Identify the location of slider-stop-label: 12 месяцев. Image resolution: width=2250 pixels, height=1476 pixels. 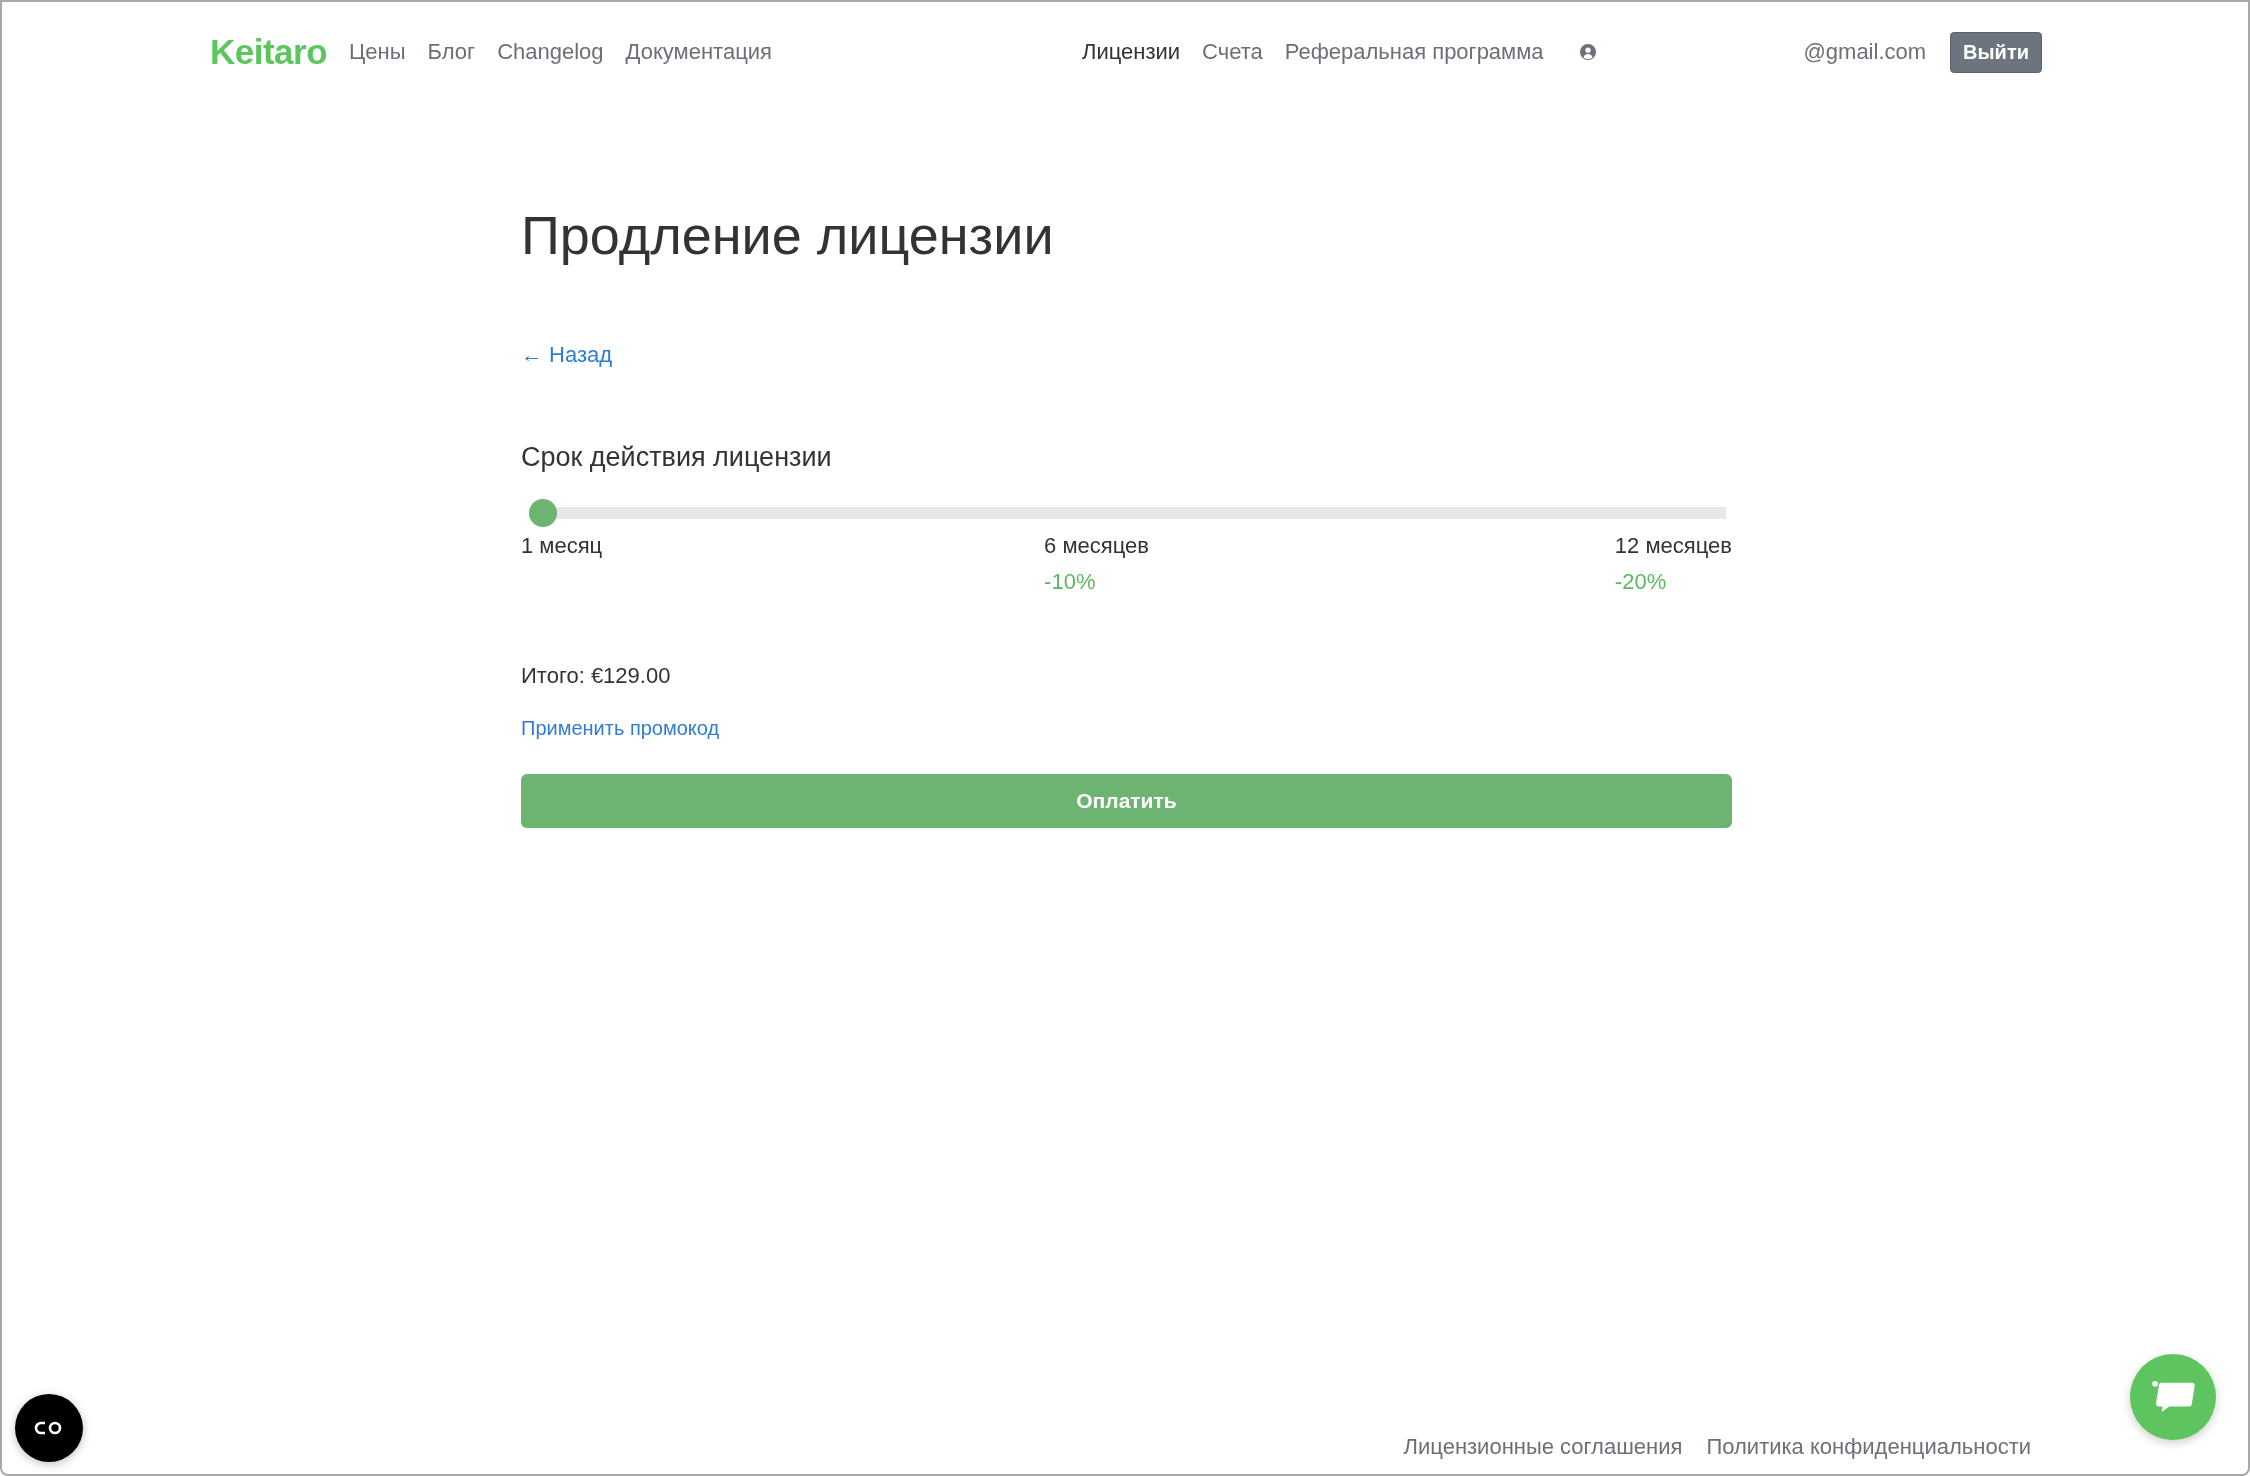
(1673, 546).